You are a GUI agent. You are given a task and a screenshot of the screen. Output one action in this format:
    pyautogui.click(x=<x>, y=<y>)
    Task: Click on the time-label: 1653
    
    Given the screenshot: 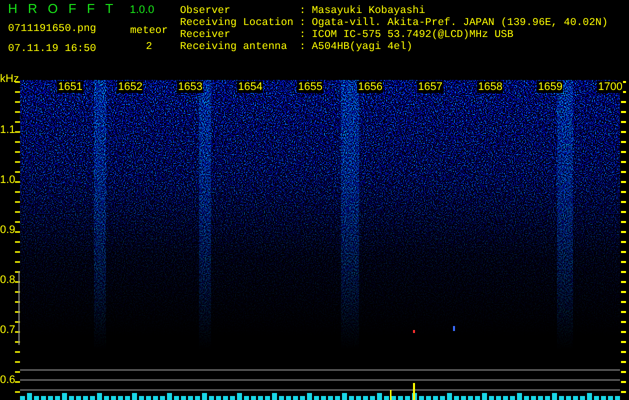 What is the action you would take?
    pyautogui.click(x=190, y=87)
    